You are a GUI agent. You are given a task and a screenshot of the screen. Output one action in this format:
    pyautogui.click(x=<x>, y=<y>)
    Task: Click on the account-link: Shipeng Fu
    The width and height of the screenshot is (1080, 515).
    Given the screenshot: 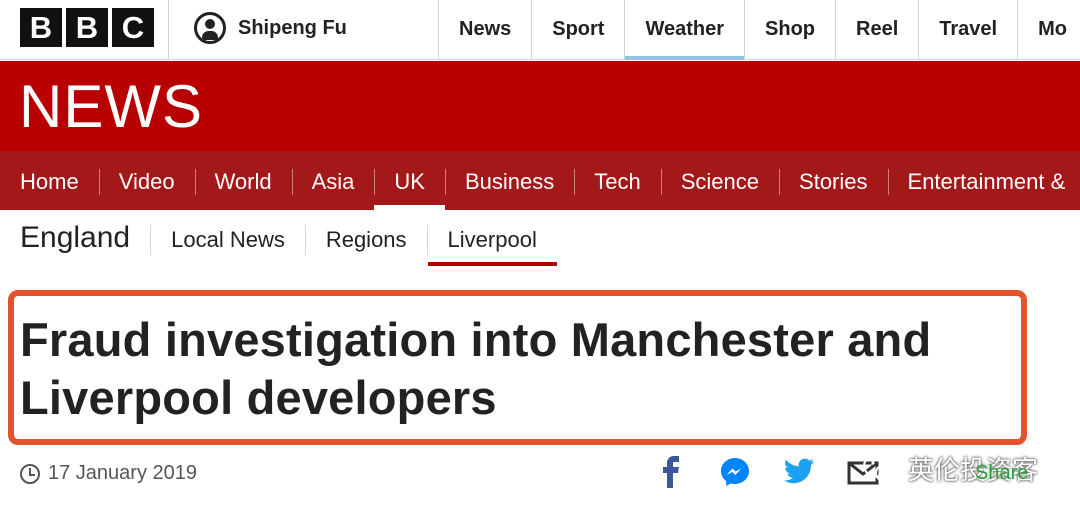 What is the action you would take?
    pyautogui.click(x=270, y=28)
    